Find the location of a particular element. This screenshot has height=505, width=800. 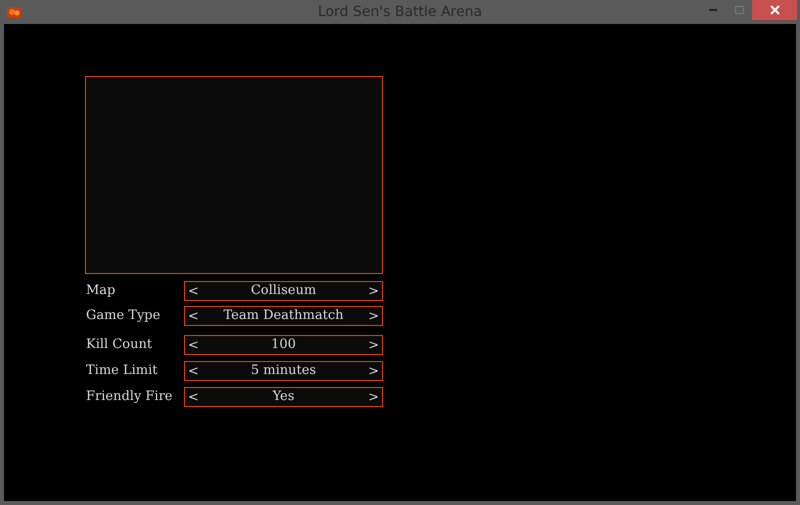

option-selector: < Colliseum > is located at coordinates (283, 291).